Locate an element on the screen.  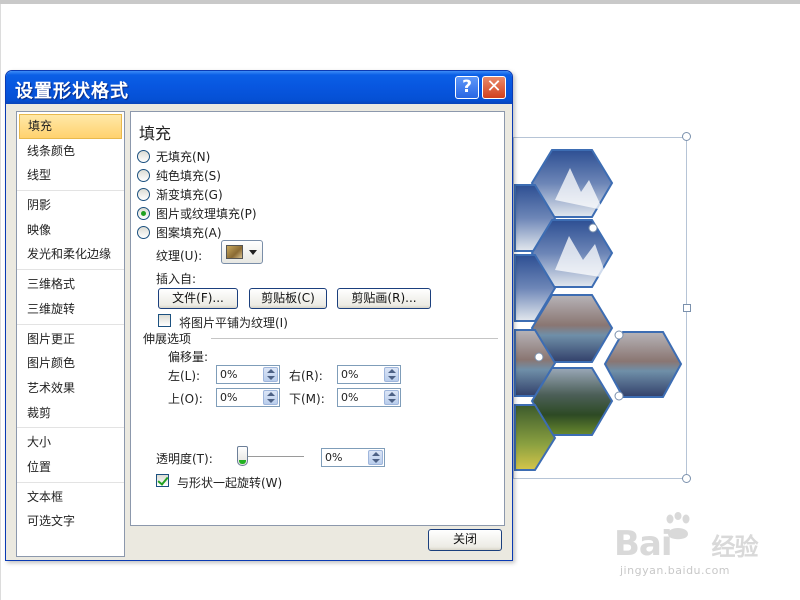
transparency-label: 透明度(T): is located at coordinates (184, 459).